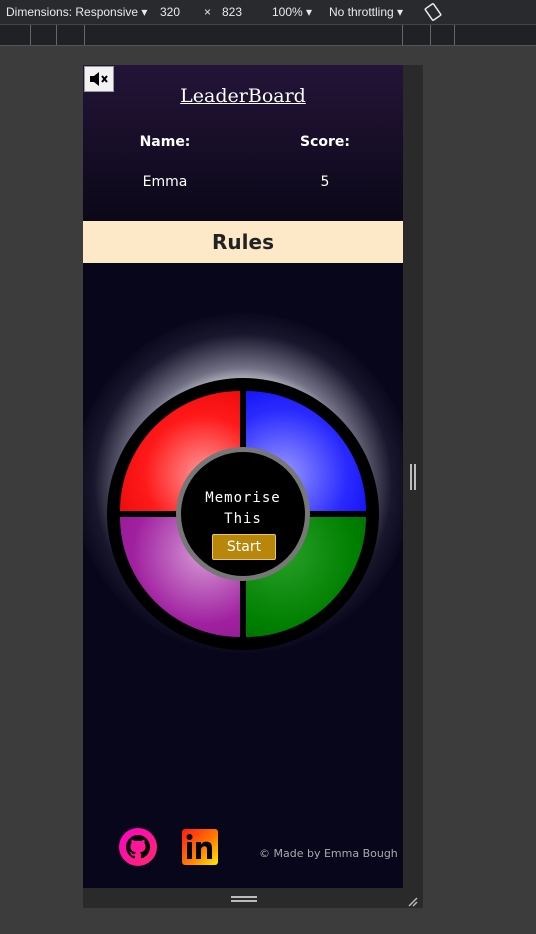 Image resolution: width=536 pixels, height=934 pixels. What do you see at coordinates (366, 12) in the screenshot?
I see `throttling-dropdown: No throttling ▾` at bounding box center [366, 12].